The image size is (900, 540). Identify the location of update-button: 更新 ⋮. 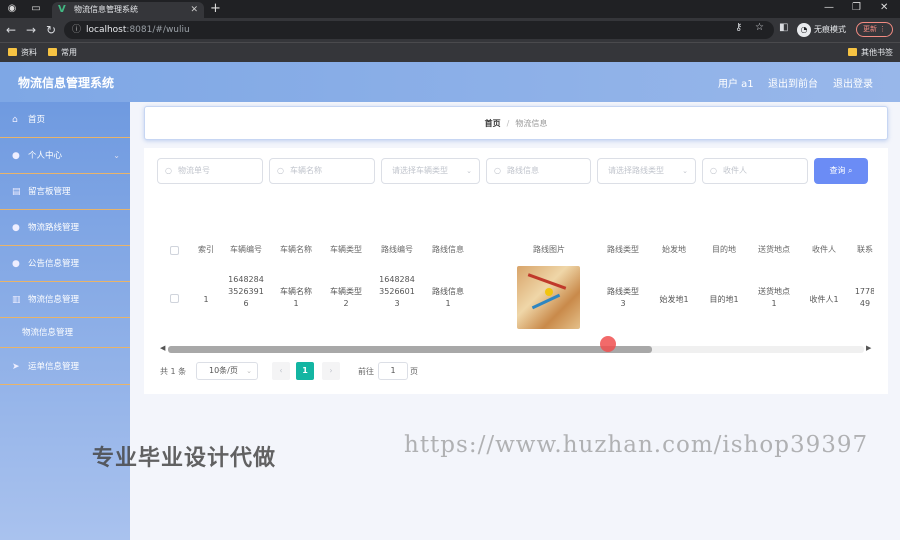
(875, 29).